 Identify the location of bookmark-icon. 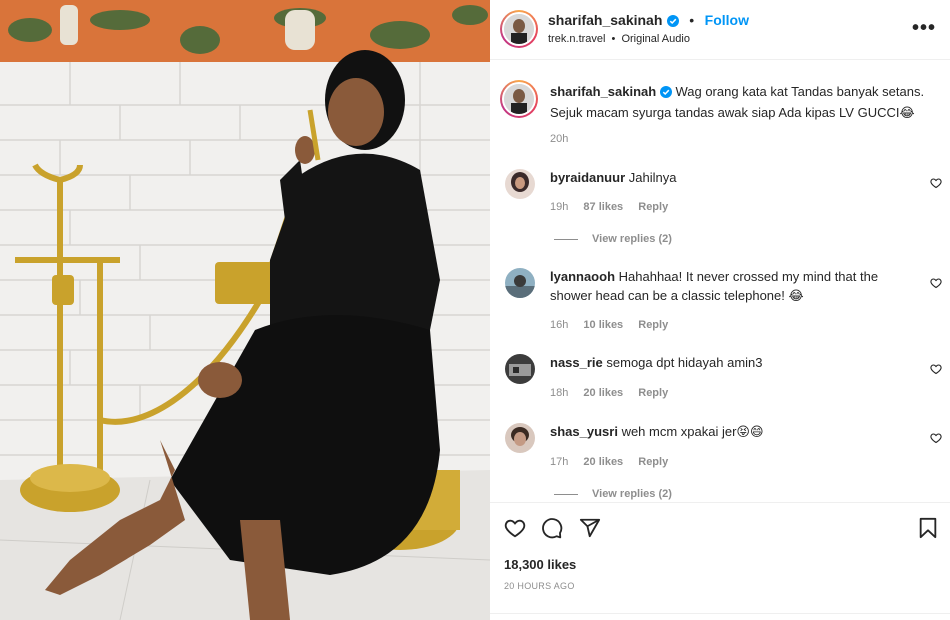
(928, 530).